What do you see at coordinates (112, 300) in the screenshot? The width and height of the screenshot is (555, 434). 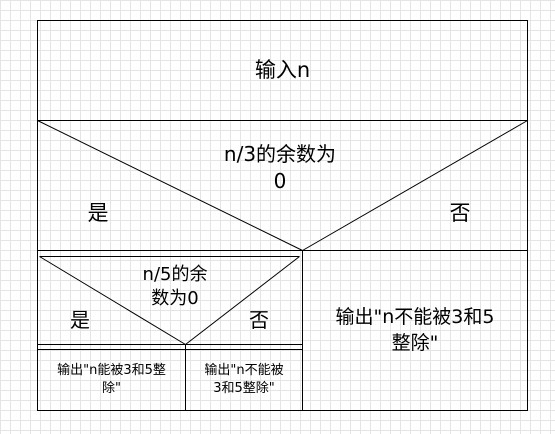 I see `inner-condition-left-diagonal` at bounding box center [112, 300].